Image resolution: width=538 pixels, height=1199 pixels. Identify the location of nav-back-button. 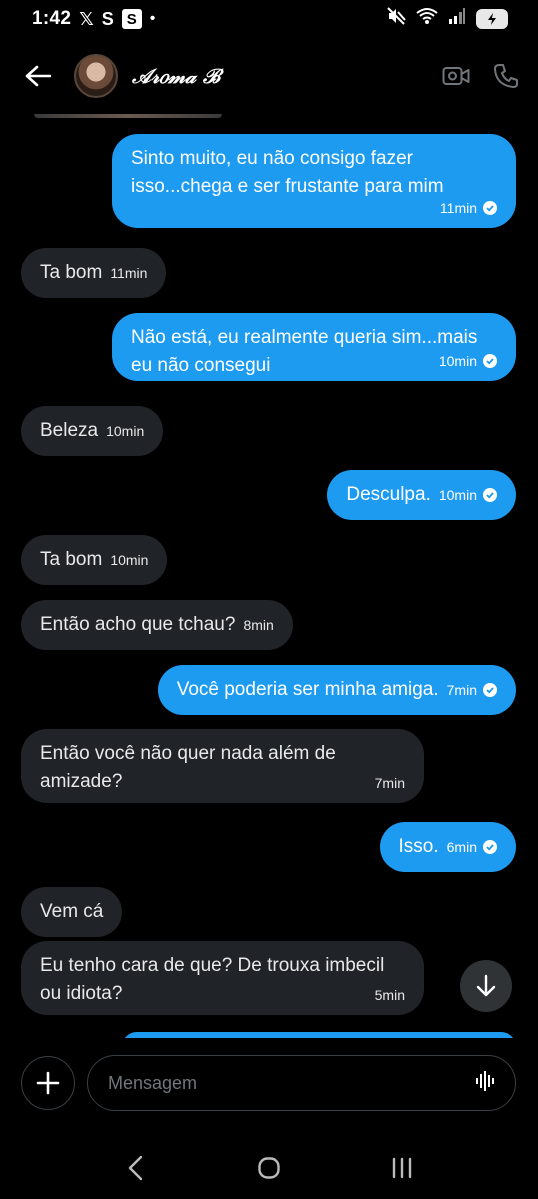
(136, 1168).